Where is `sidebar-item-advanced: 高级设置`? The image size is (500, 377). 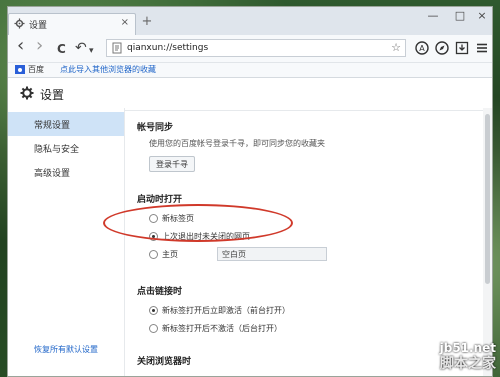
sidebar-item-advanced: 高级设置 is located at coordinates (66, 172).